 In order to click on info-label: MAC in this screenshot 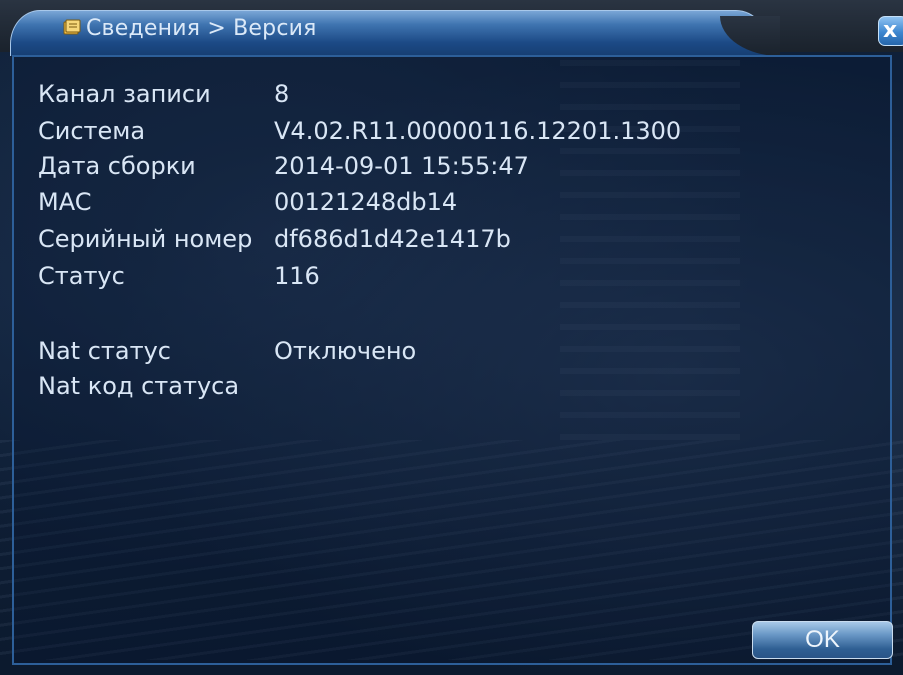, I will do `click(65, 202)`.